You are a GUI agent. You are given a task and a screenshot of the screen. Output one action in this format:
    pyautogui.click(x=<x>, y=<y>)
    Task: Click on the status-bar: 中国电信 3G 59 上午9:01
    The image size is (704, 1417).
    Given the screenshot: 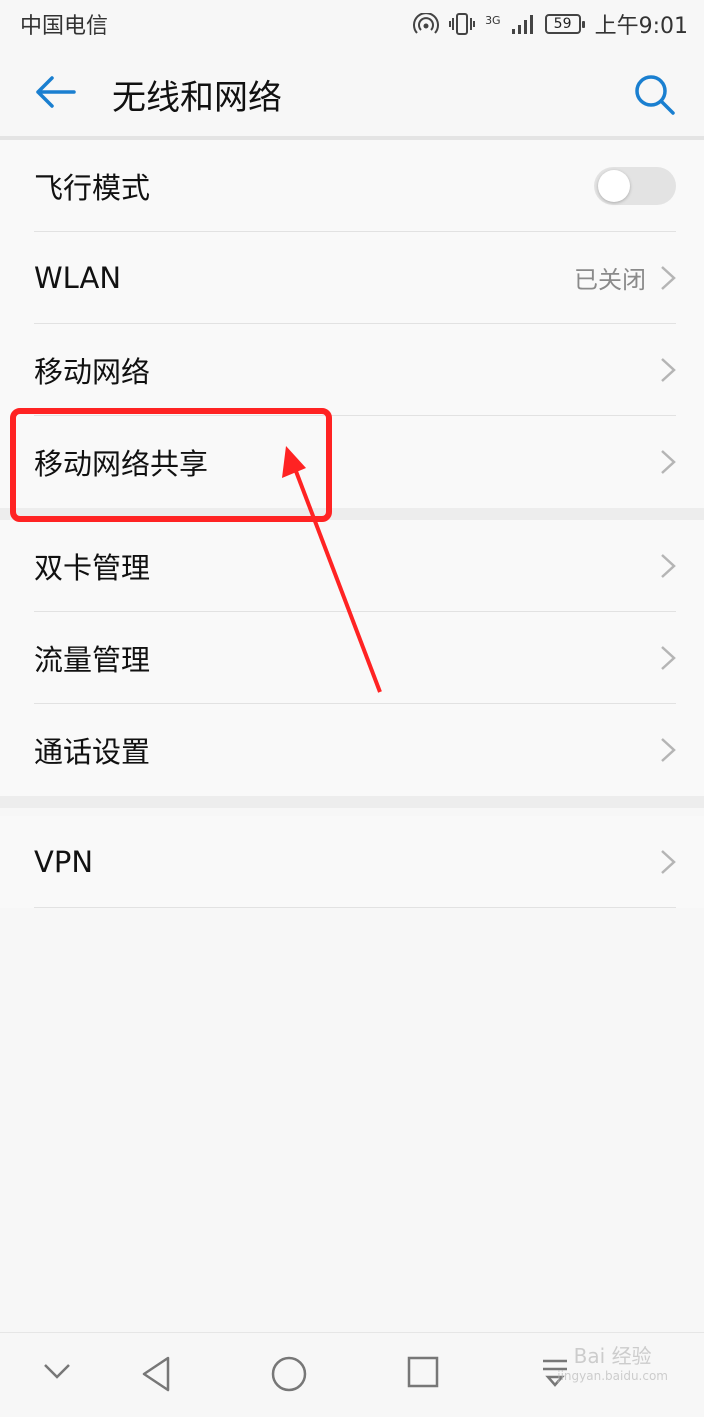 What is the action you would take?
    pyautogui.click(x=352, y=24)
    